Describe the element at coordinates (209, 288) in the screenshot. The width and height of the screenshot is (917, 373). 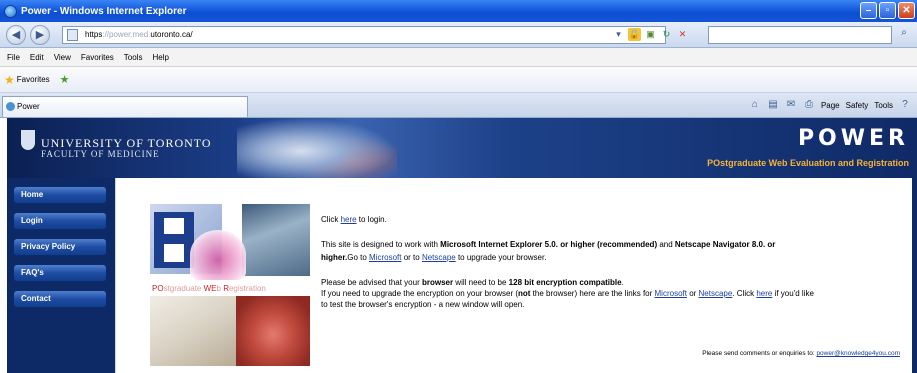
I see `power-image-title: POstgraduate WEb Registration` at that location.